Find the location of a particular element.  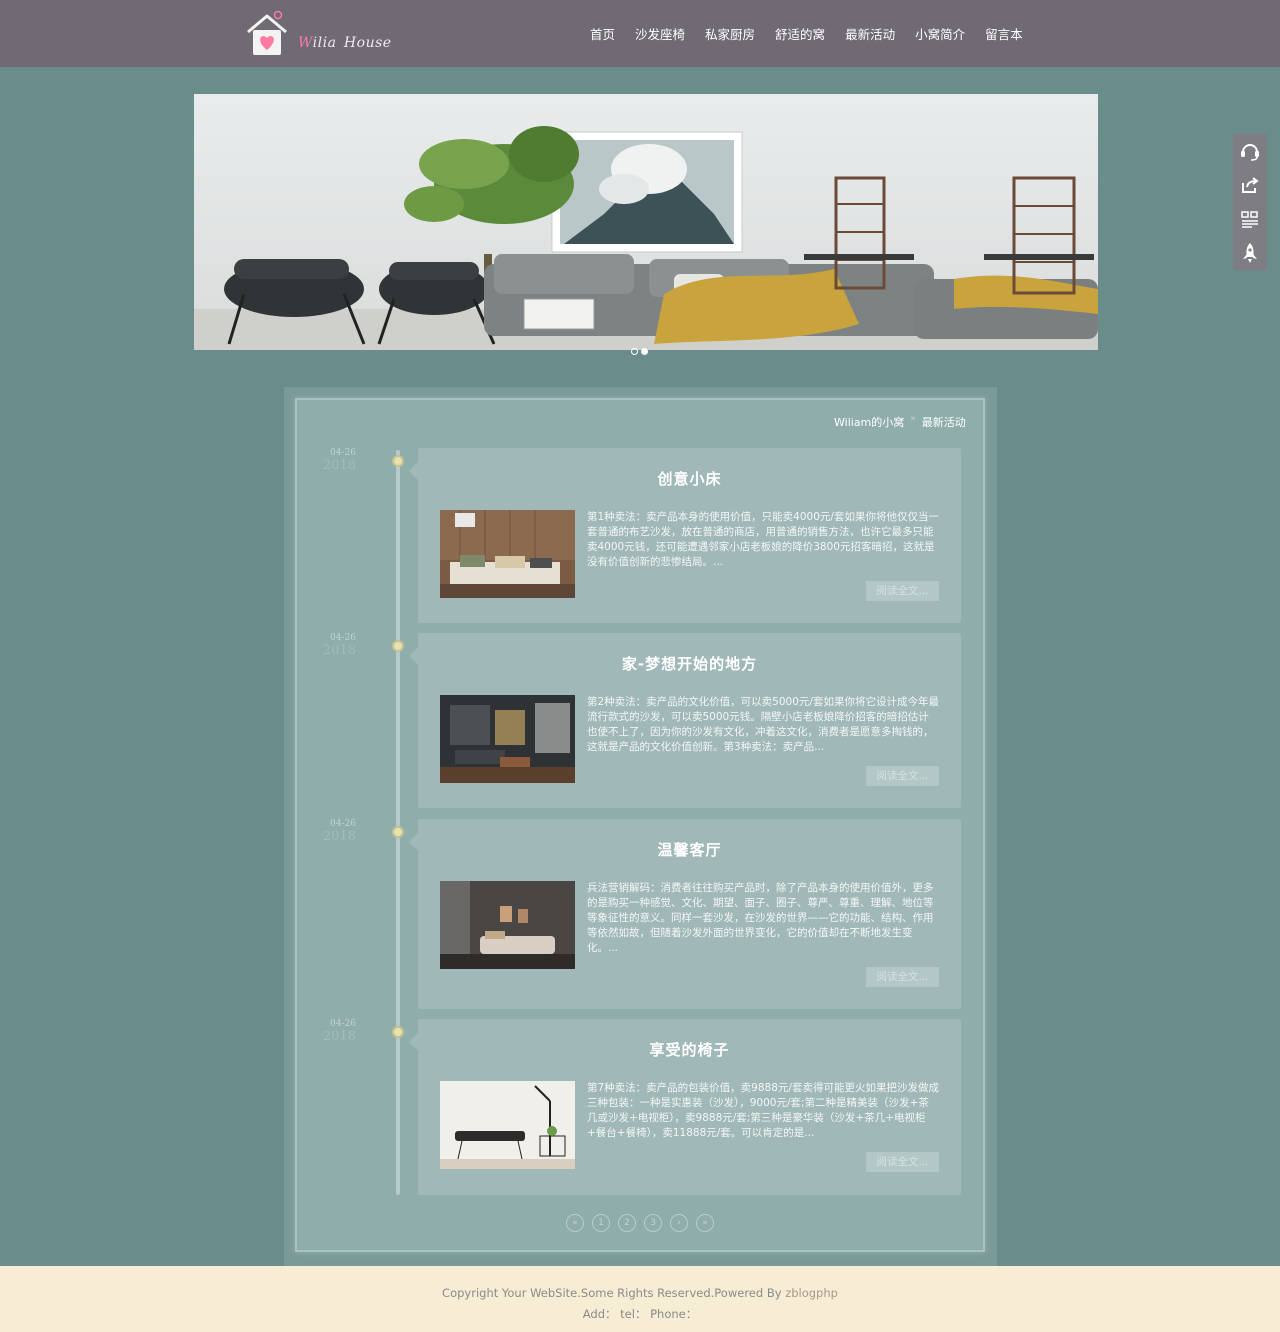

main-nav: 首页 沙发座椅 私家厨房 舒适的窝 最新活动 小窝简介 留言本 is located at coordinates (816, 33).